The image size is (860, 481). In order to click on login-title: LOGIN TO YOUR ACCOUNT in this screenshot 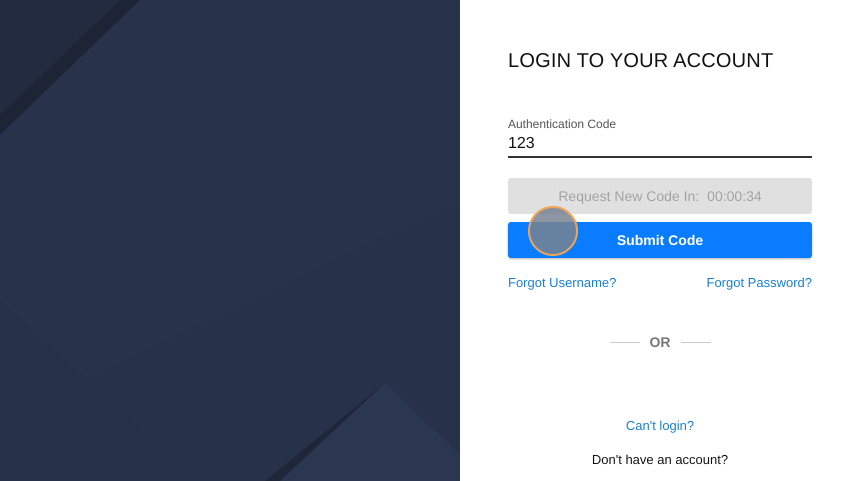, I will do `click(641, 61)`.